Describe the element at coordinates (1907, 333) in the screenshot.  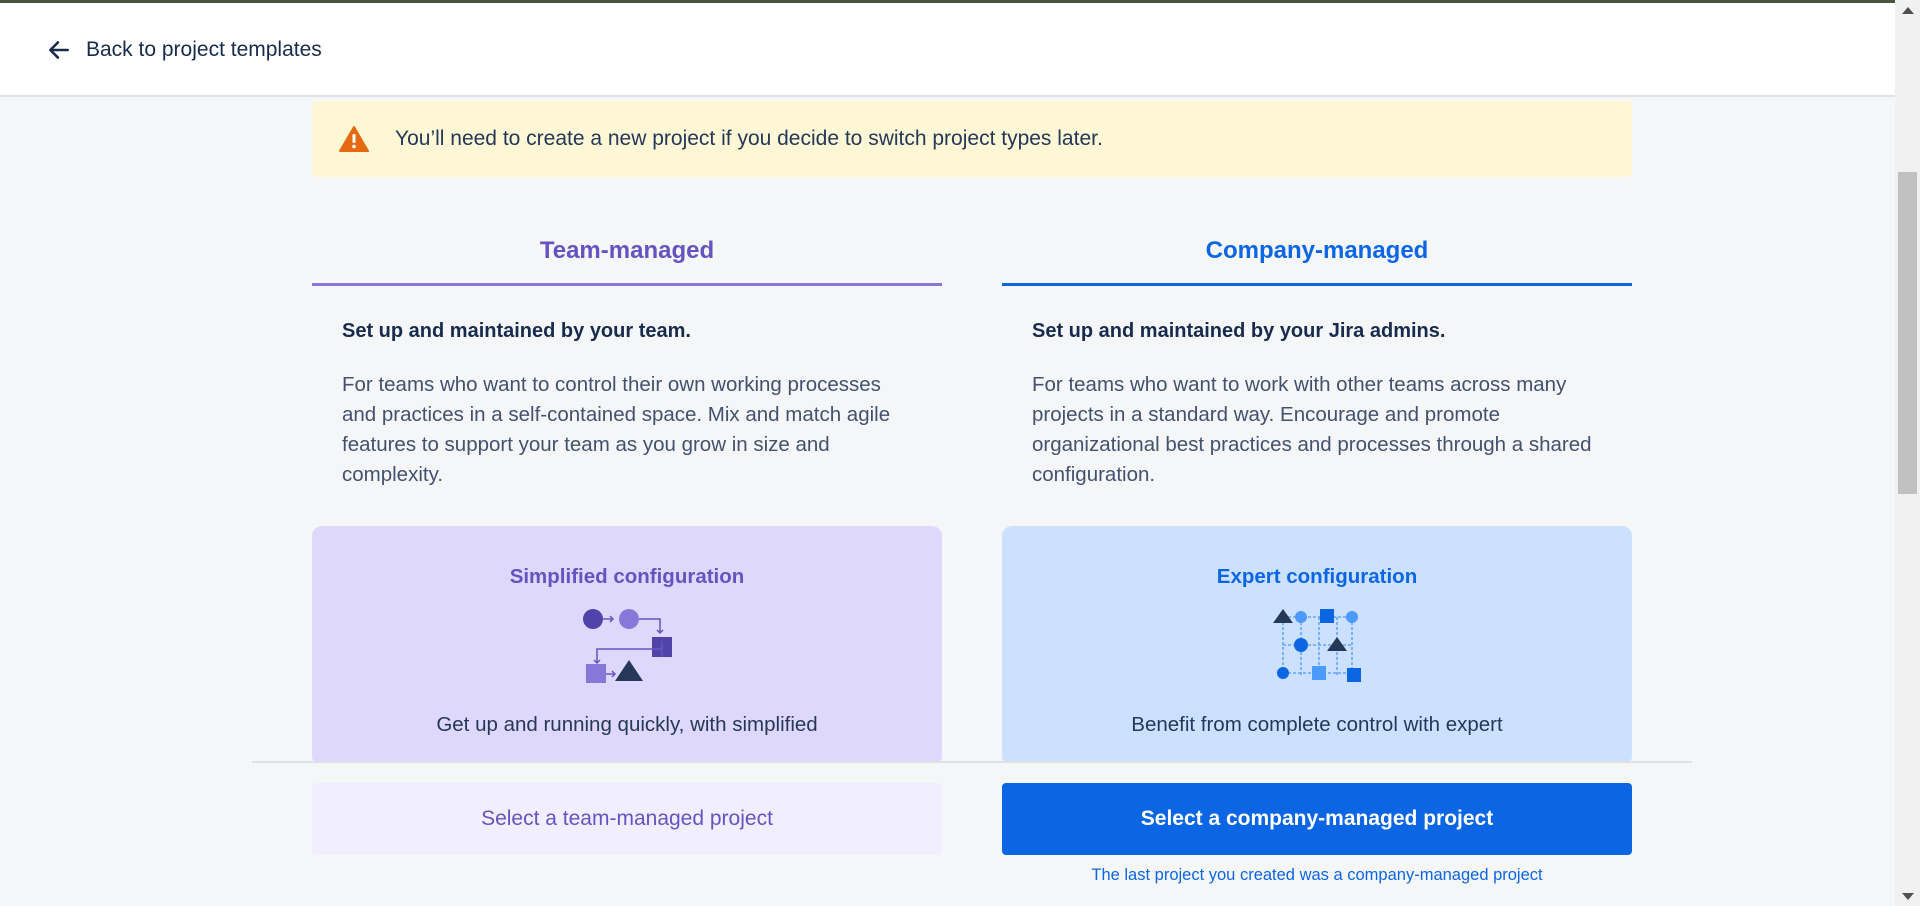
I see `scrollbar-thumb` at that location.